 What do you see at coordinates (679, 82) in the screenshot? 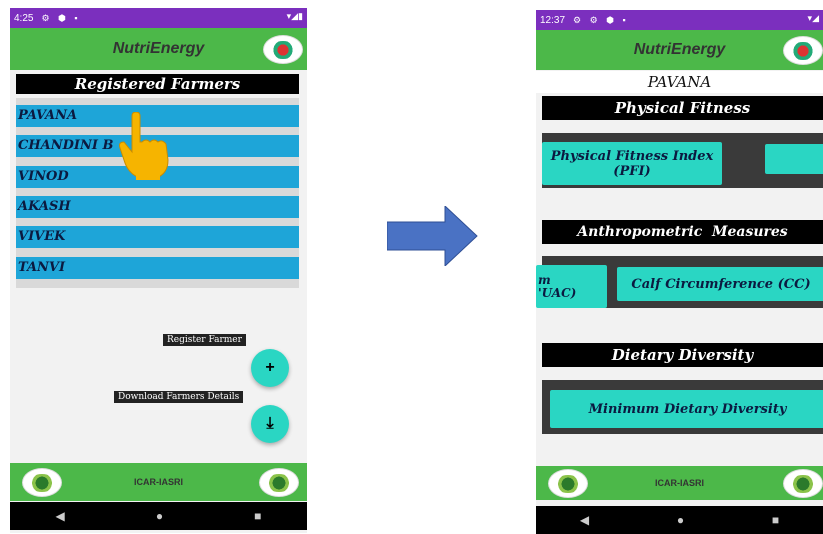
I see `farmer-name: PAVANA` at bounding box center [679, 82].